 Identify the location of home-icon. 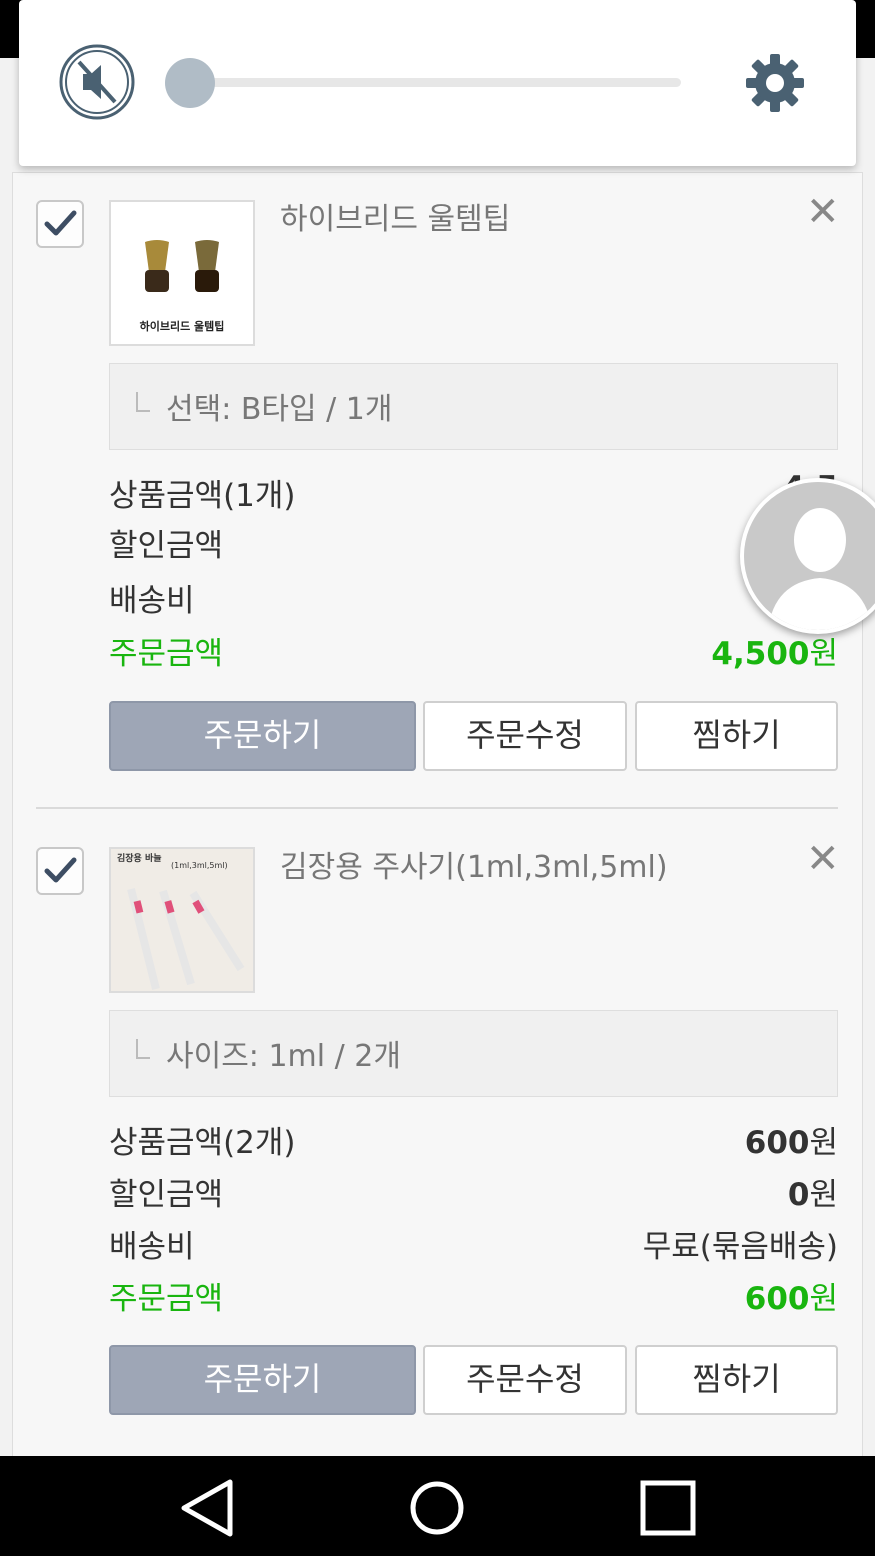
(437, 1508).